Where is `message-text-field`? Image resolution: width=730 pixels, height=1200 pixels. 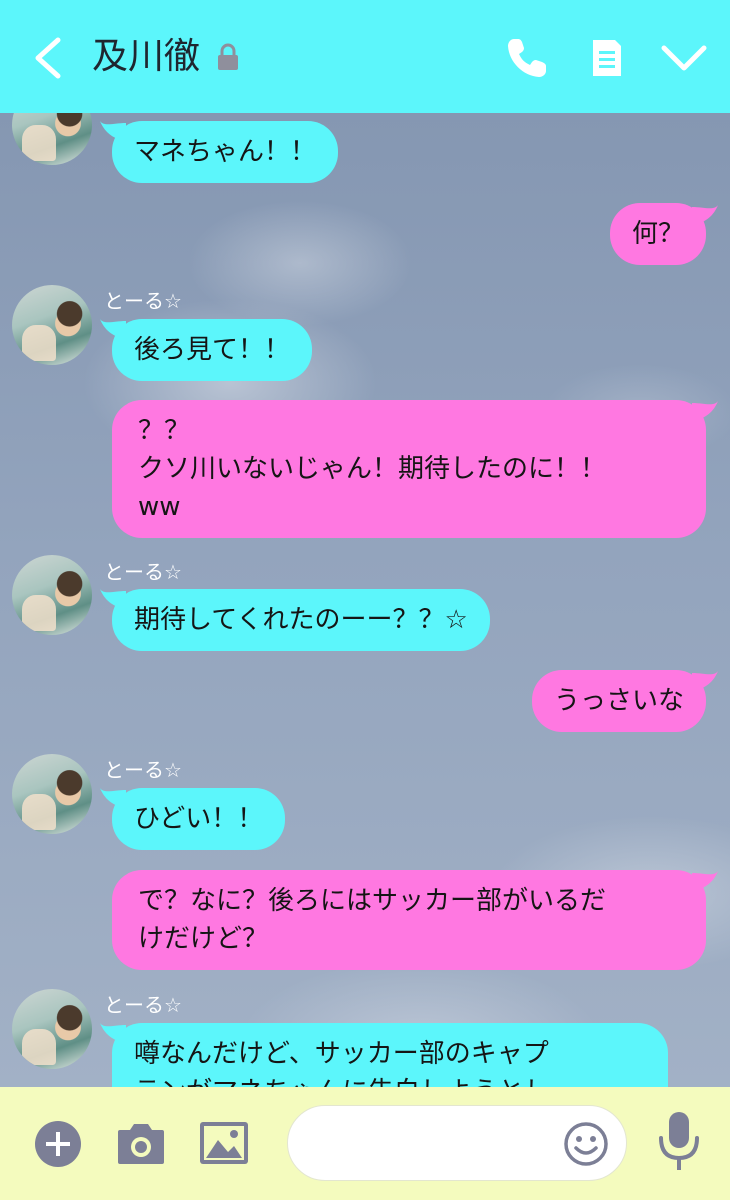
message-text-field is located at coordinates (437, 1144).